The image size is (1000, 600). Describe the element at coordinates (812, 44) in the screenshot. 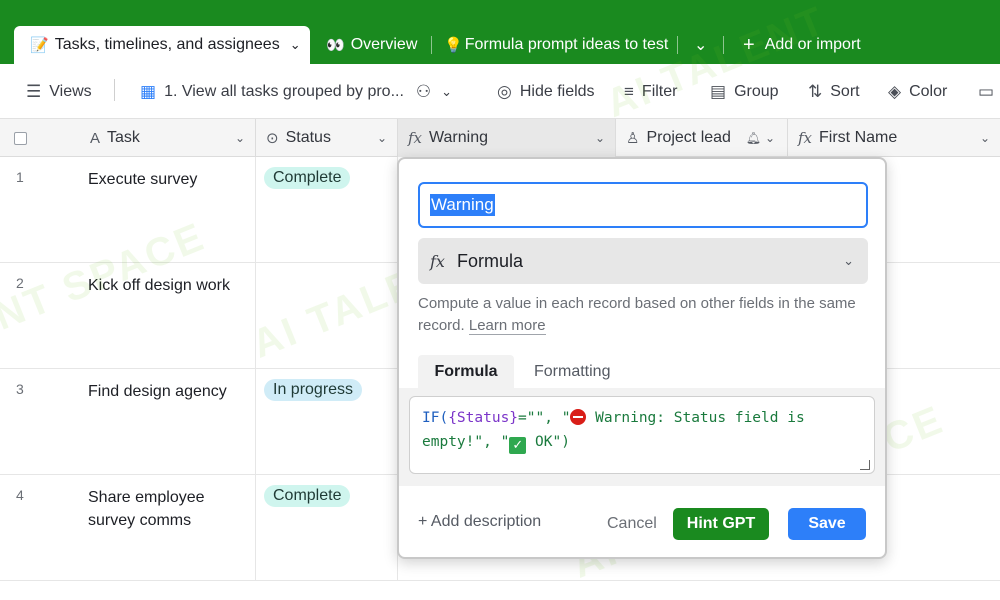

I see `add-or-import-label: Add or import` at that location.